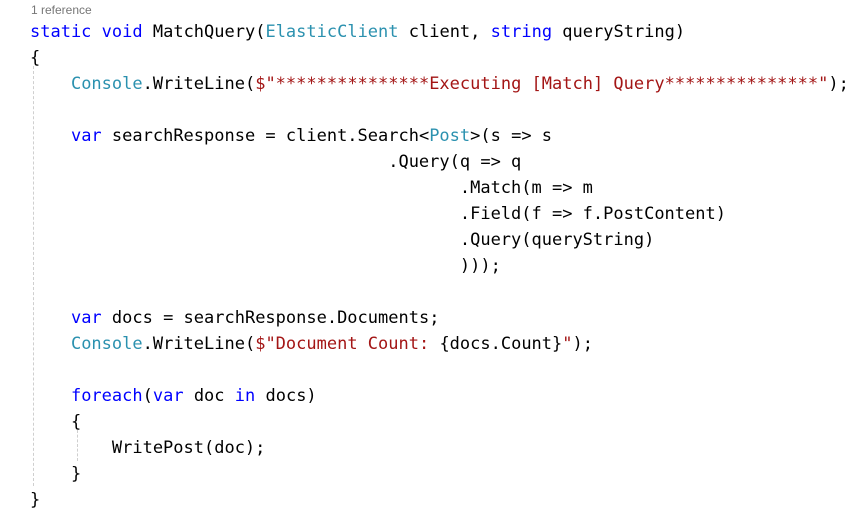 The height and width of the screenshot is (513, 866). I want to click on code-token: doc, so click(209, 396).